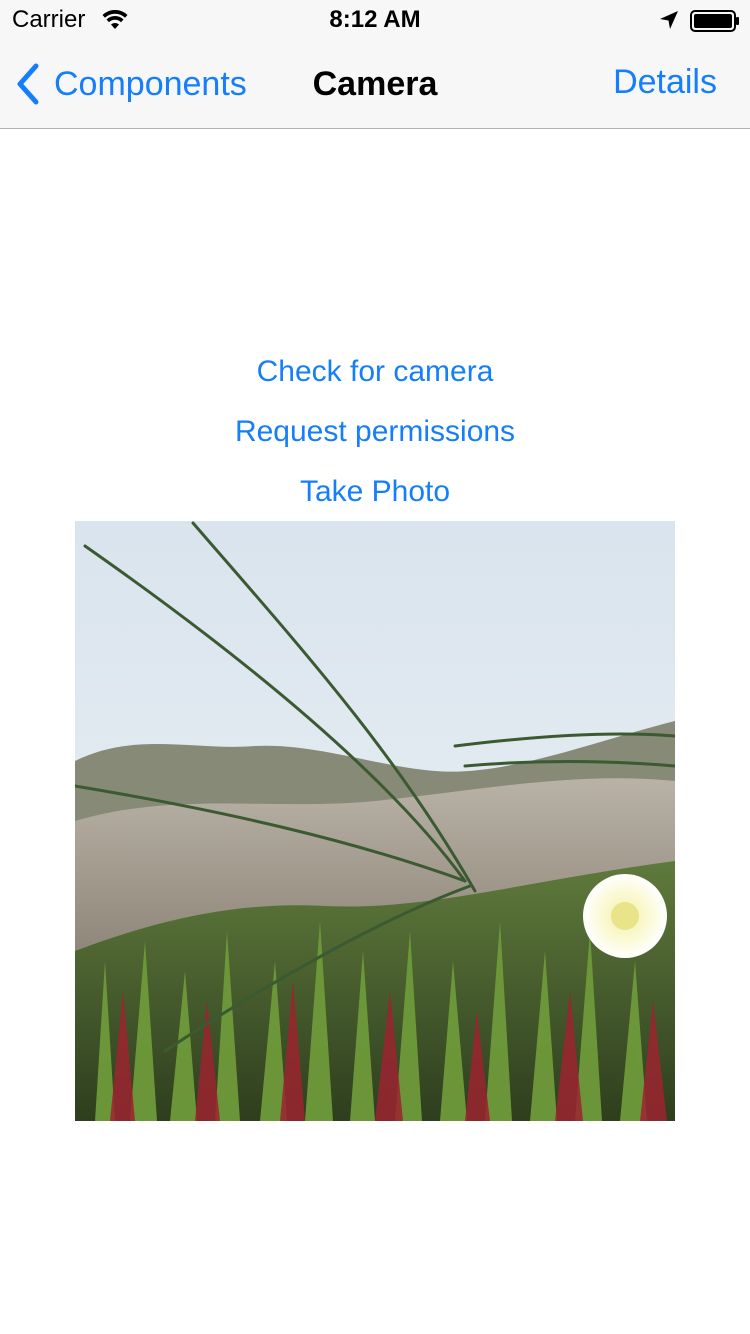 The width and height of the screenshot is (750, 1334). Describe the element at coordinates (665, 82) in the screenshot. I see `details-button: Details` at that location.